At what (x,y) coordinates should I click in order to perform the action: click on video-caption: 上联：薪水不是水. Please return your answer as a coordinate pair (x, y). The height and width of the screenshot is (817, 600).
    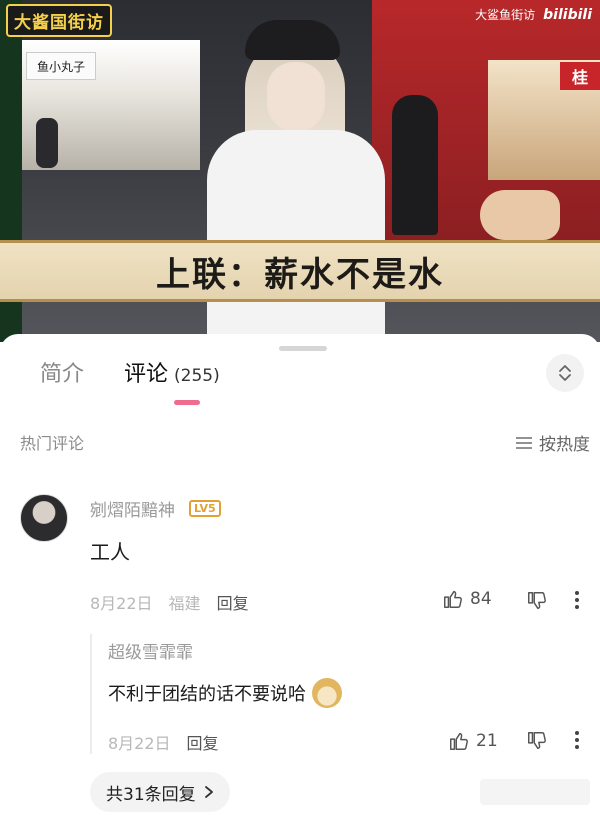
    Looking at the image, I should click on (300, 271).